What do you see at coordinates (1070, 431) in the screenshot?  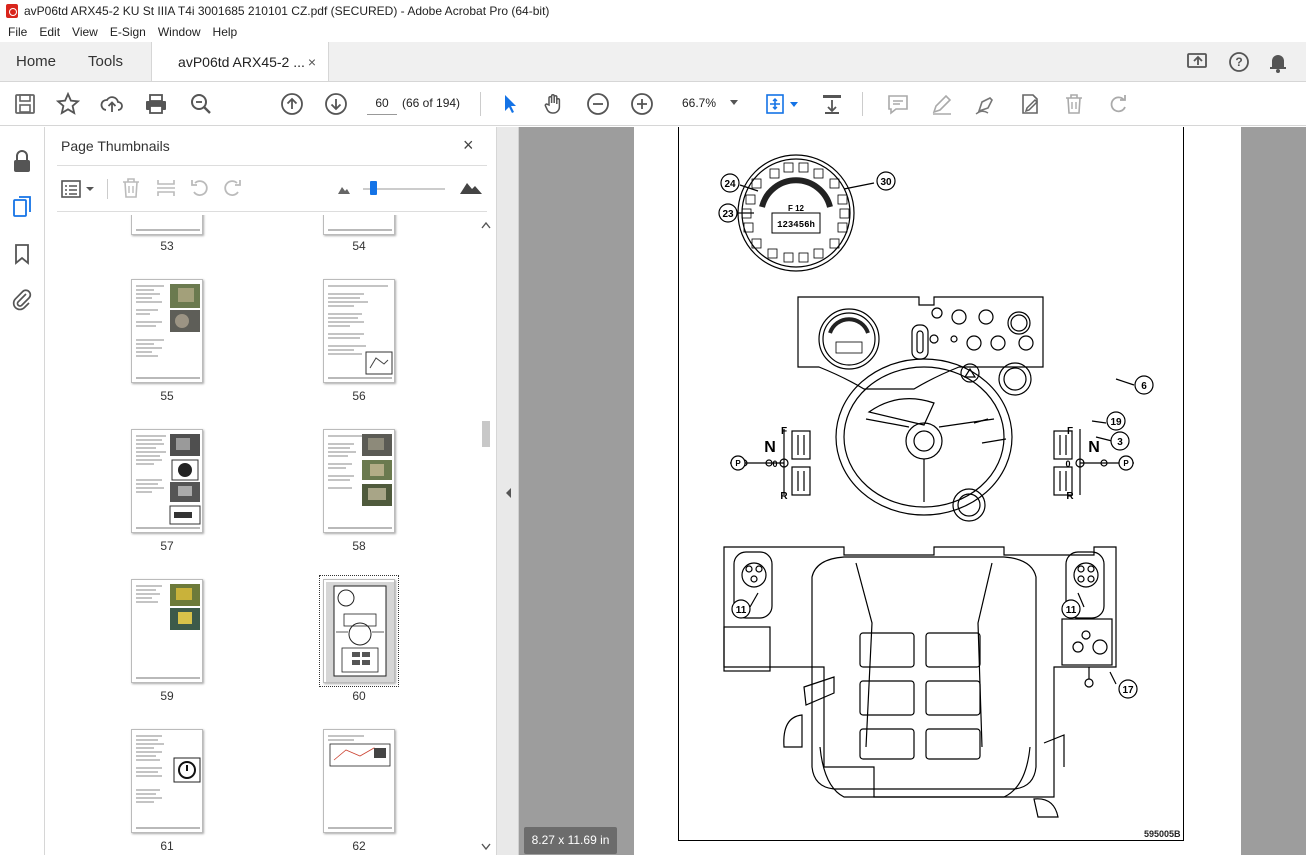 I see `forward-label: F` at bounding box center [1070, 431].